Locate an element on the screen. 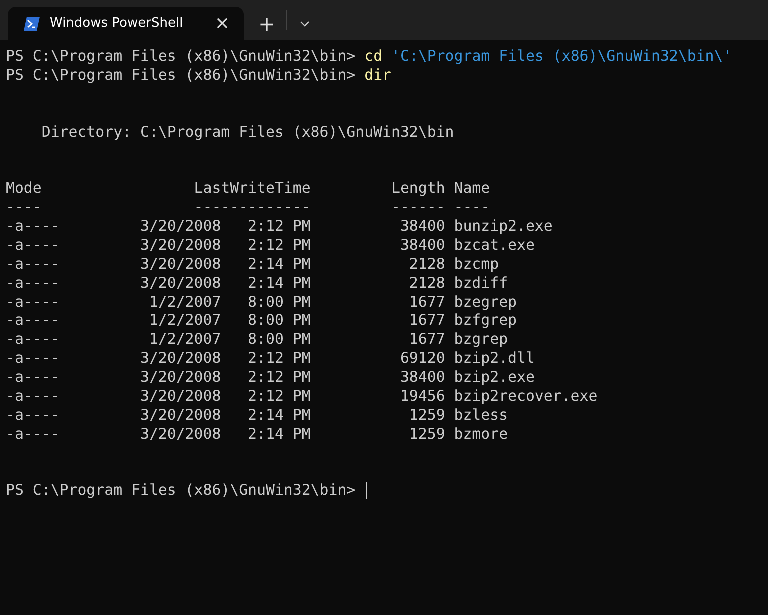 This screenshot has width=768, height=615. output-line: -a---- 3/20/2008 2:12 PM 69120 bzip2.dll is located at coordinates (270, 358).